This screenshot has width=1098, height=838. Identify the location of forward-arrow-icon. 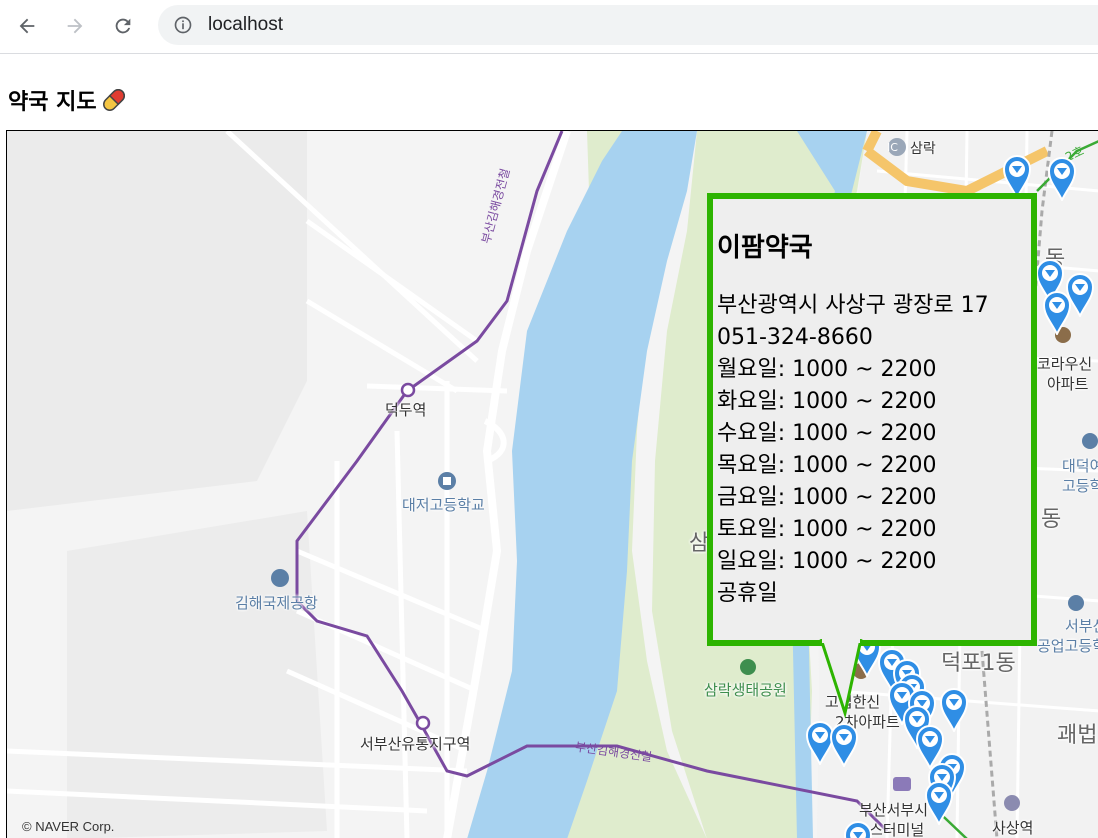
(75, 26).